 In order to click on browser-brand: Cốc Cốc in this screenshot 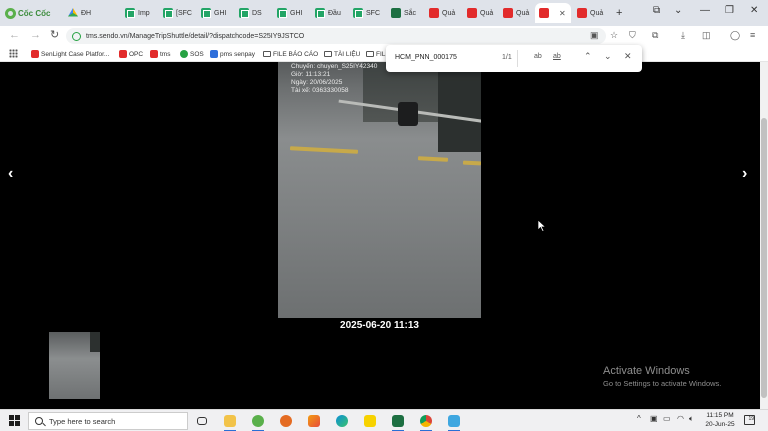, I will do `click(27, 13)`.